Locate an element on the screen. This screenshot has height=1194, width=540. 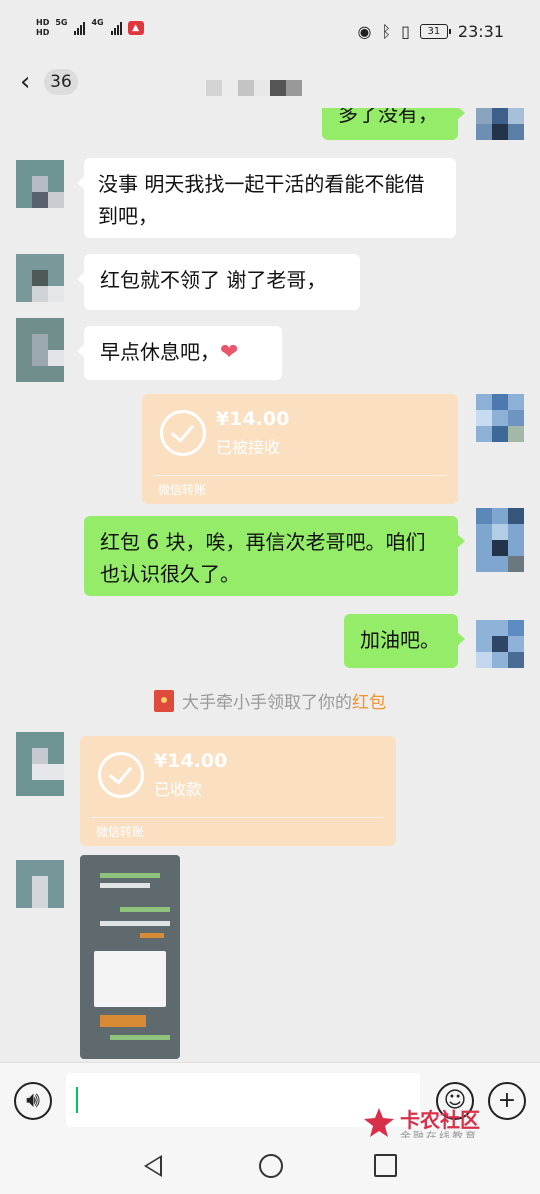
message-incoming: 早点休息吧，❤ is located at coordinates (179, 353).